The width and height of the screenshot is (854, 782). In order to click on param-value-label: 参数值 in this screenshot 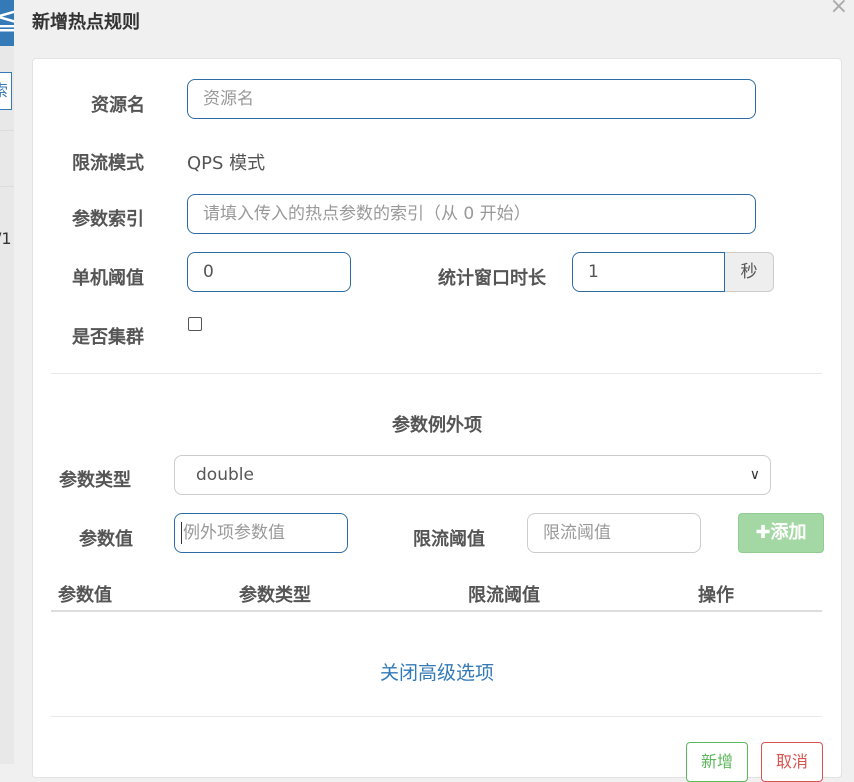, I will do `click(106, 539)`.